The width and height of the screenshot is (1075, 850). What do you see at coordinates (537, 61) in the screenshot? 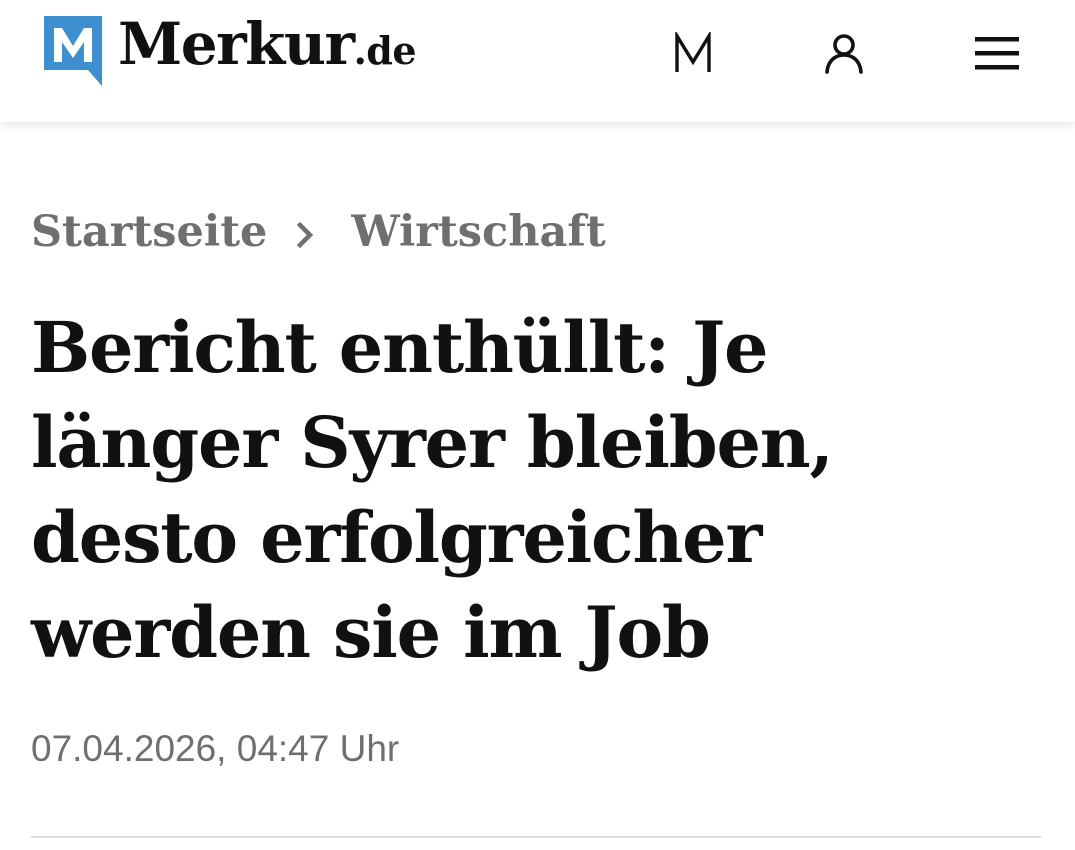
I see `site-header: Merkur.de` at bounding box center [537, 61].